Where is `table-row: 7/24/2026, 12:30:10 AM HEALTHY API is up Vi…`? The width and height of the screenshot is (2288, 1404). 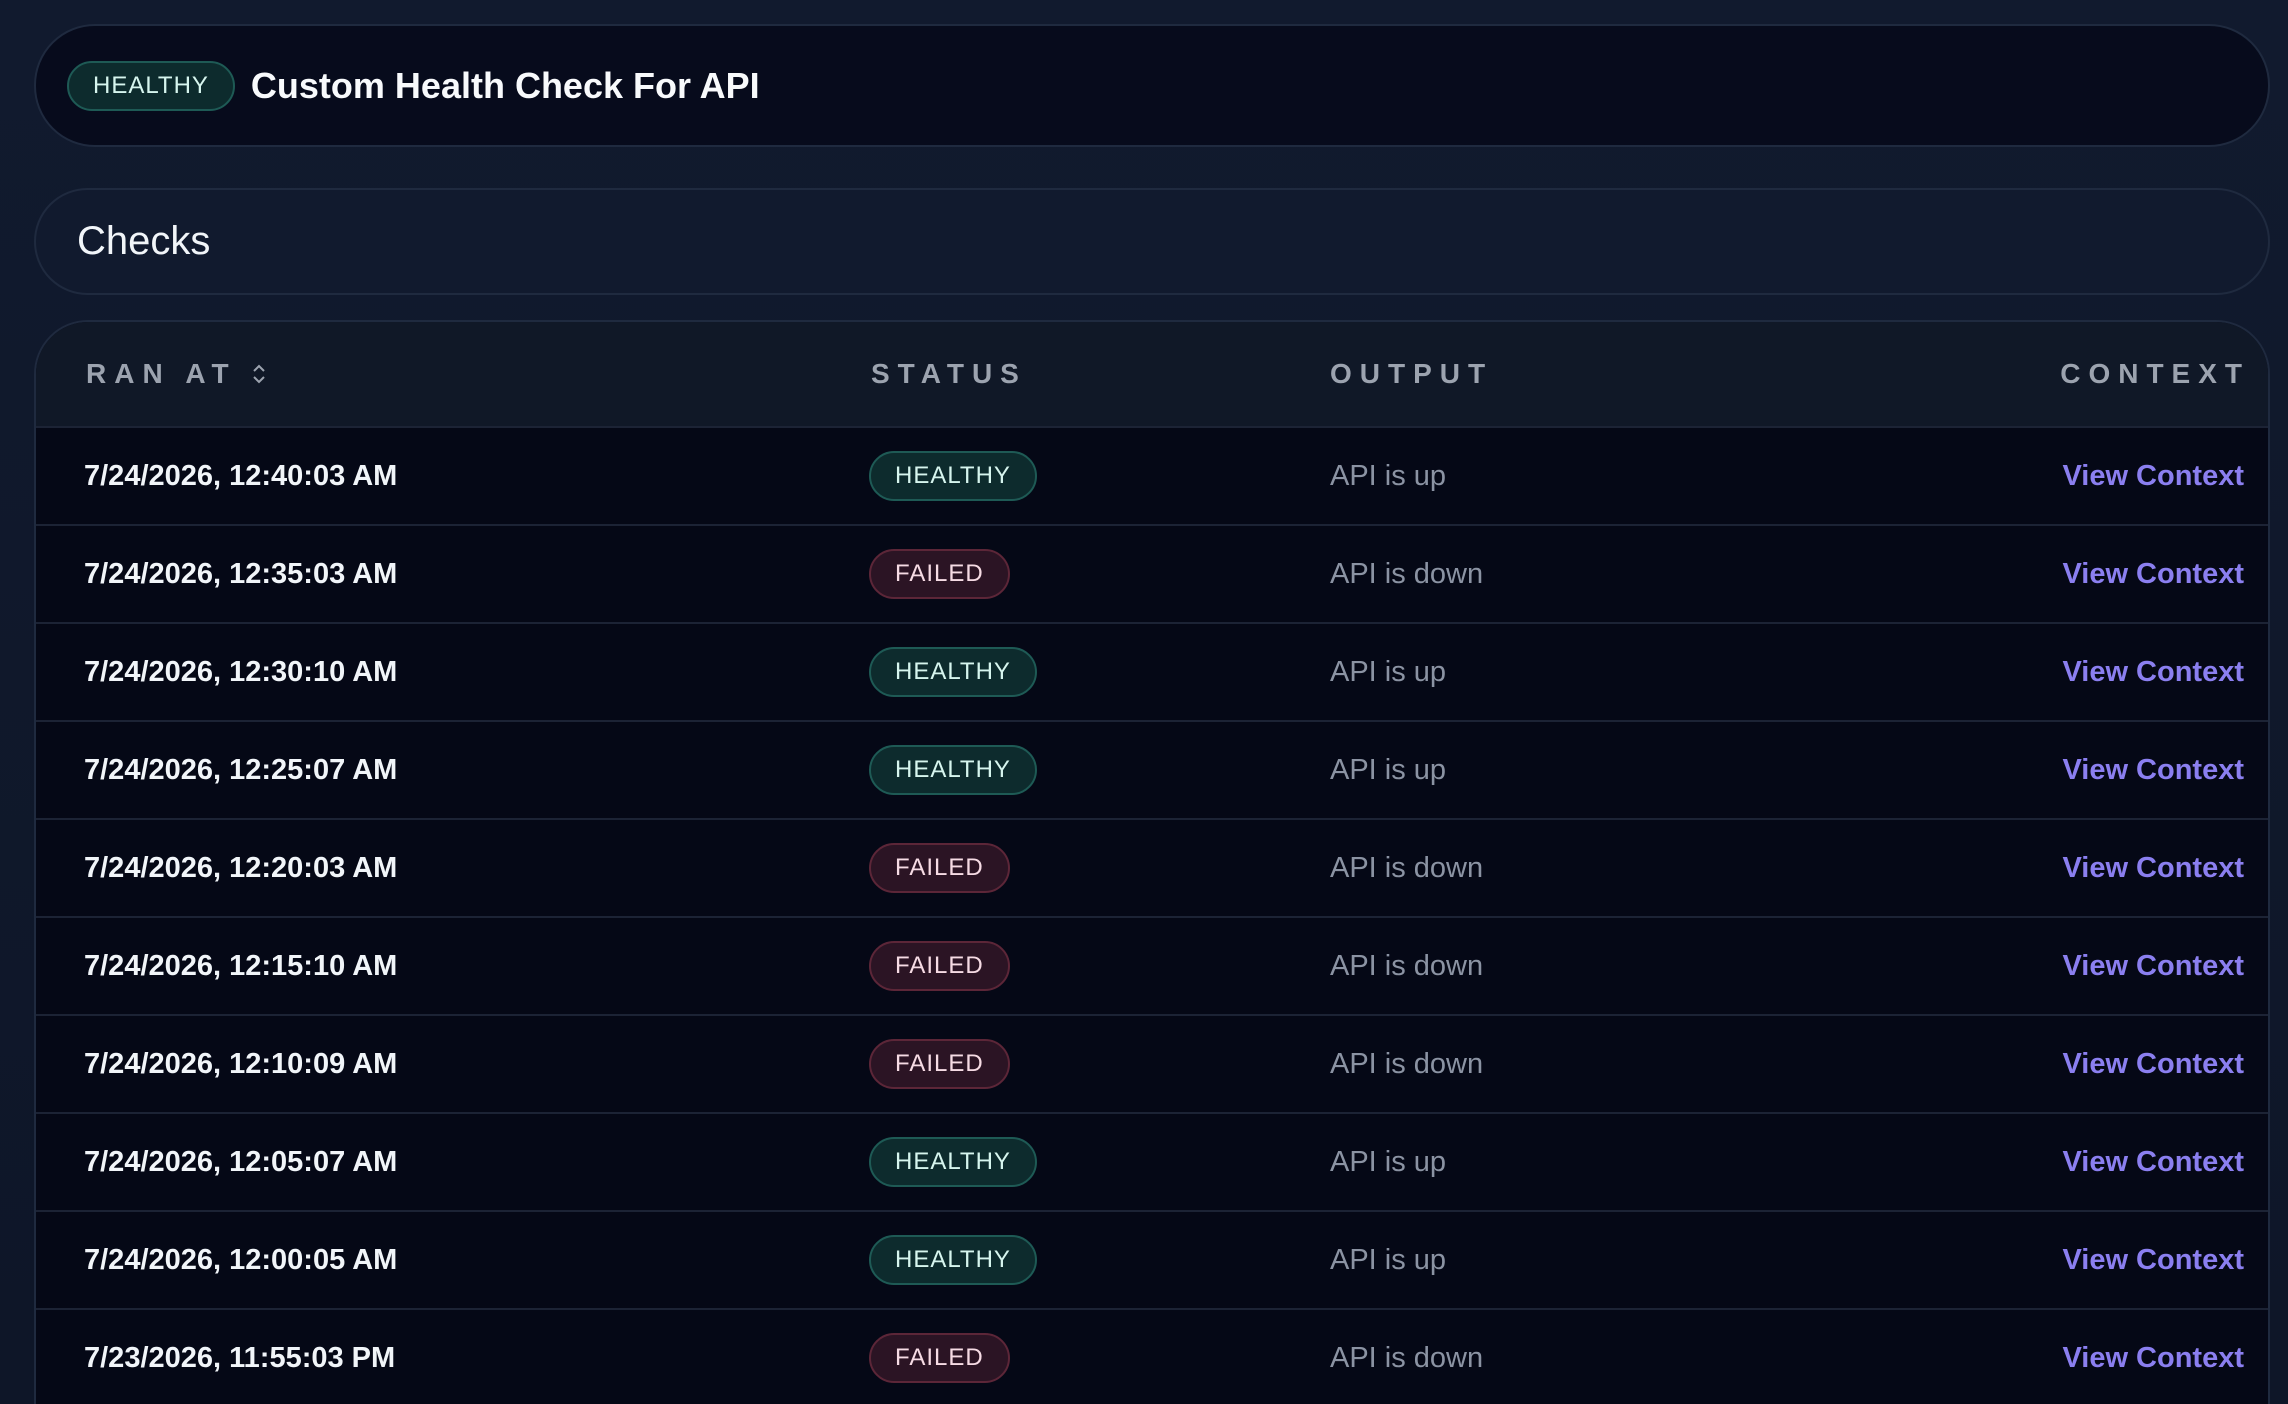 table-row: 7/24/2026, 12:30:10 AM HEALTHY API is up Vi… is located at coordinates (1152, 671).